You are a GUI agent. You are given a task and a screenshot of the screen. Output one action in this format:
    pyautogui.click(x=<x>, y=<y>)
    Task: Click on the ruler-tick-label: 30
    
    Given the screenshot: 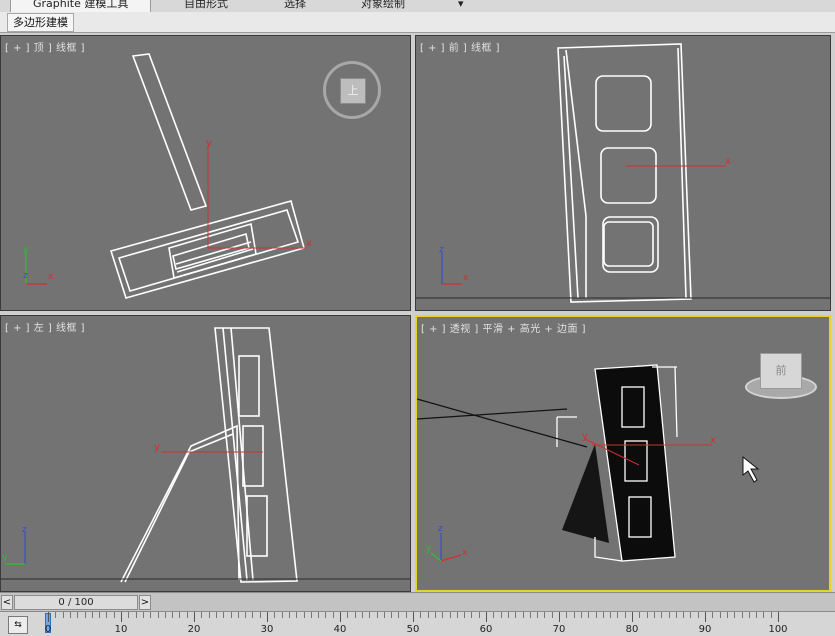 What is the action you would take?
    pyautogui.click(x=267, y=629)
    